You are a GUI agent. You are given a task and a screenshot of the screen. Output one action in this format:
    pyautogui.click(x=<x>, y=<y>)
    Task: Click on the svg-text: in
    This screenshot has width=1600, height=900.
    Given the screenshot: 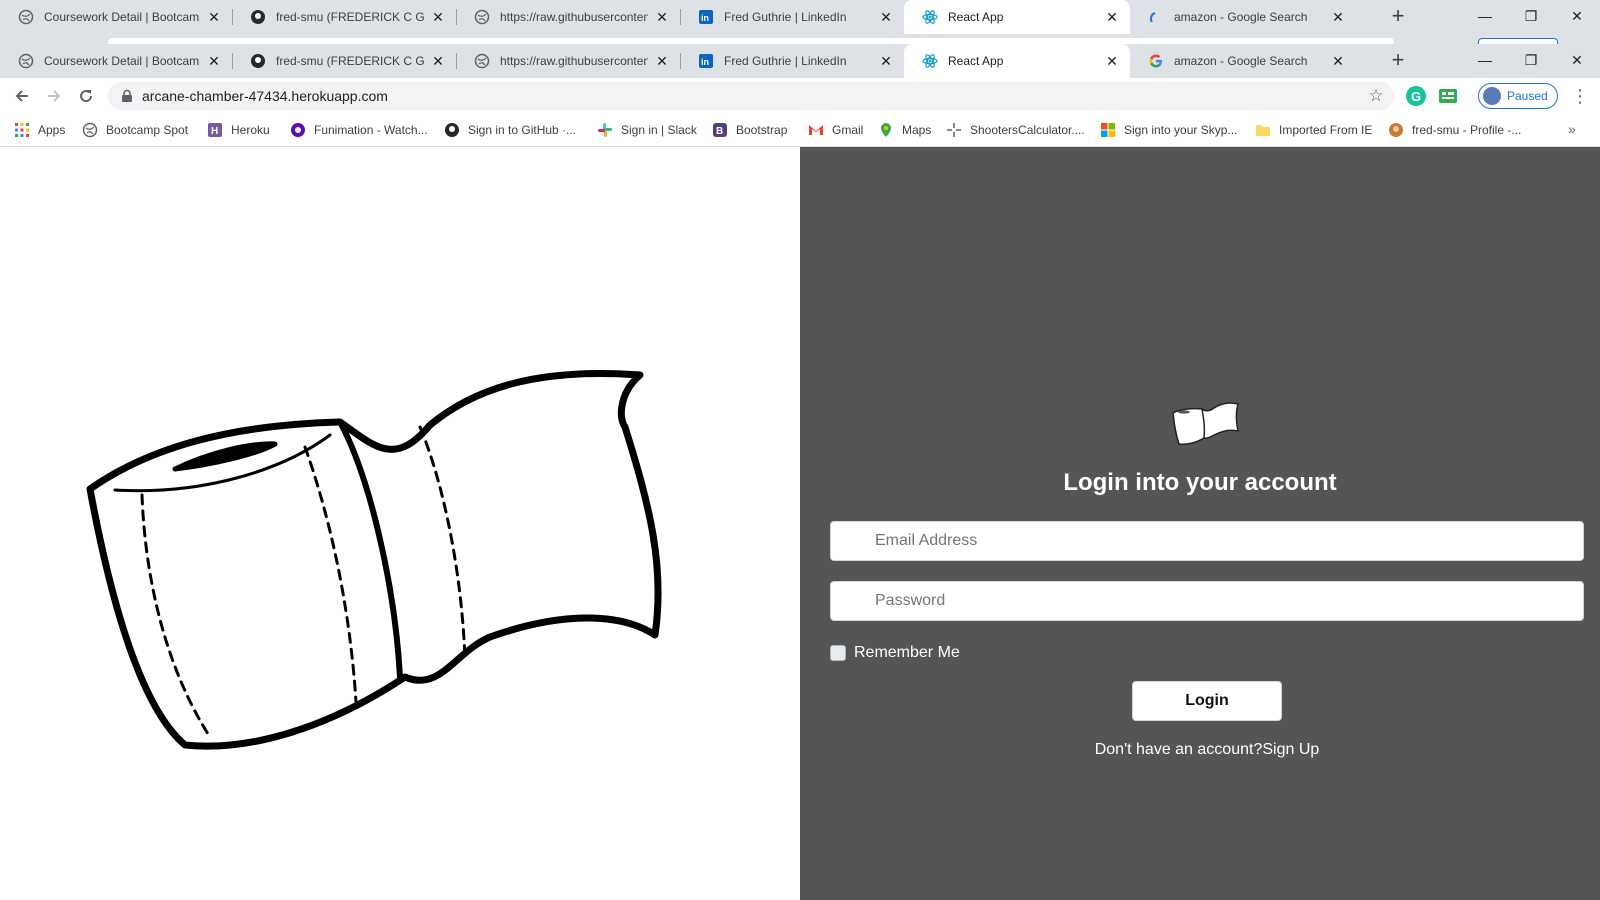 What is the action you would take?
    pyautogui.click(x=705, y=18)
    